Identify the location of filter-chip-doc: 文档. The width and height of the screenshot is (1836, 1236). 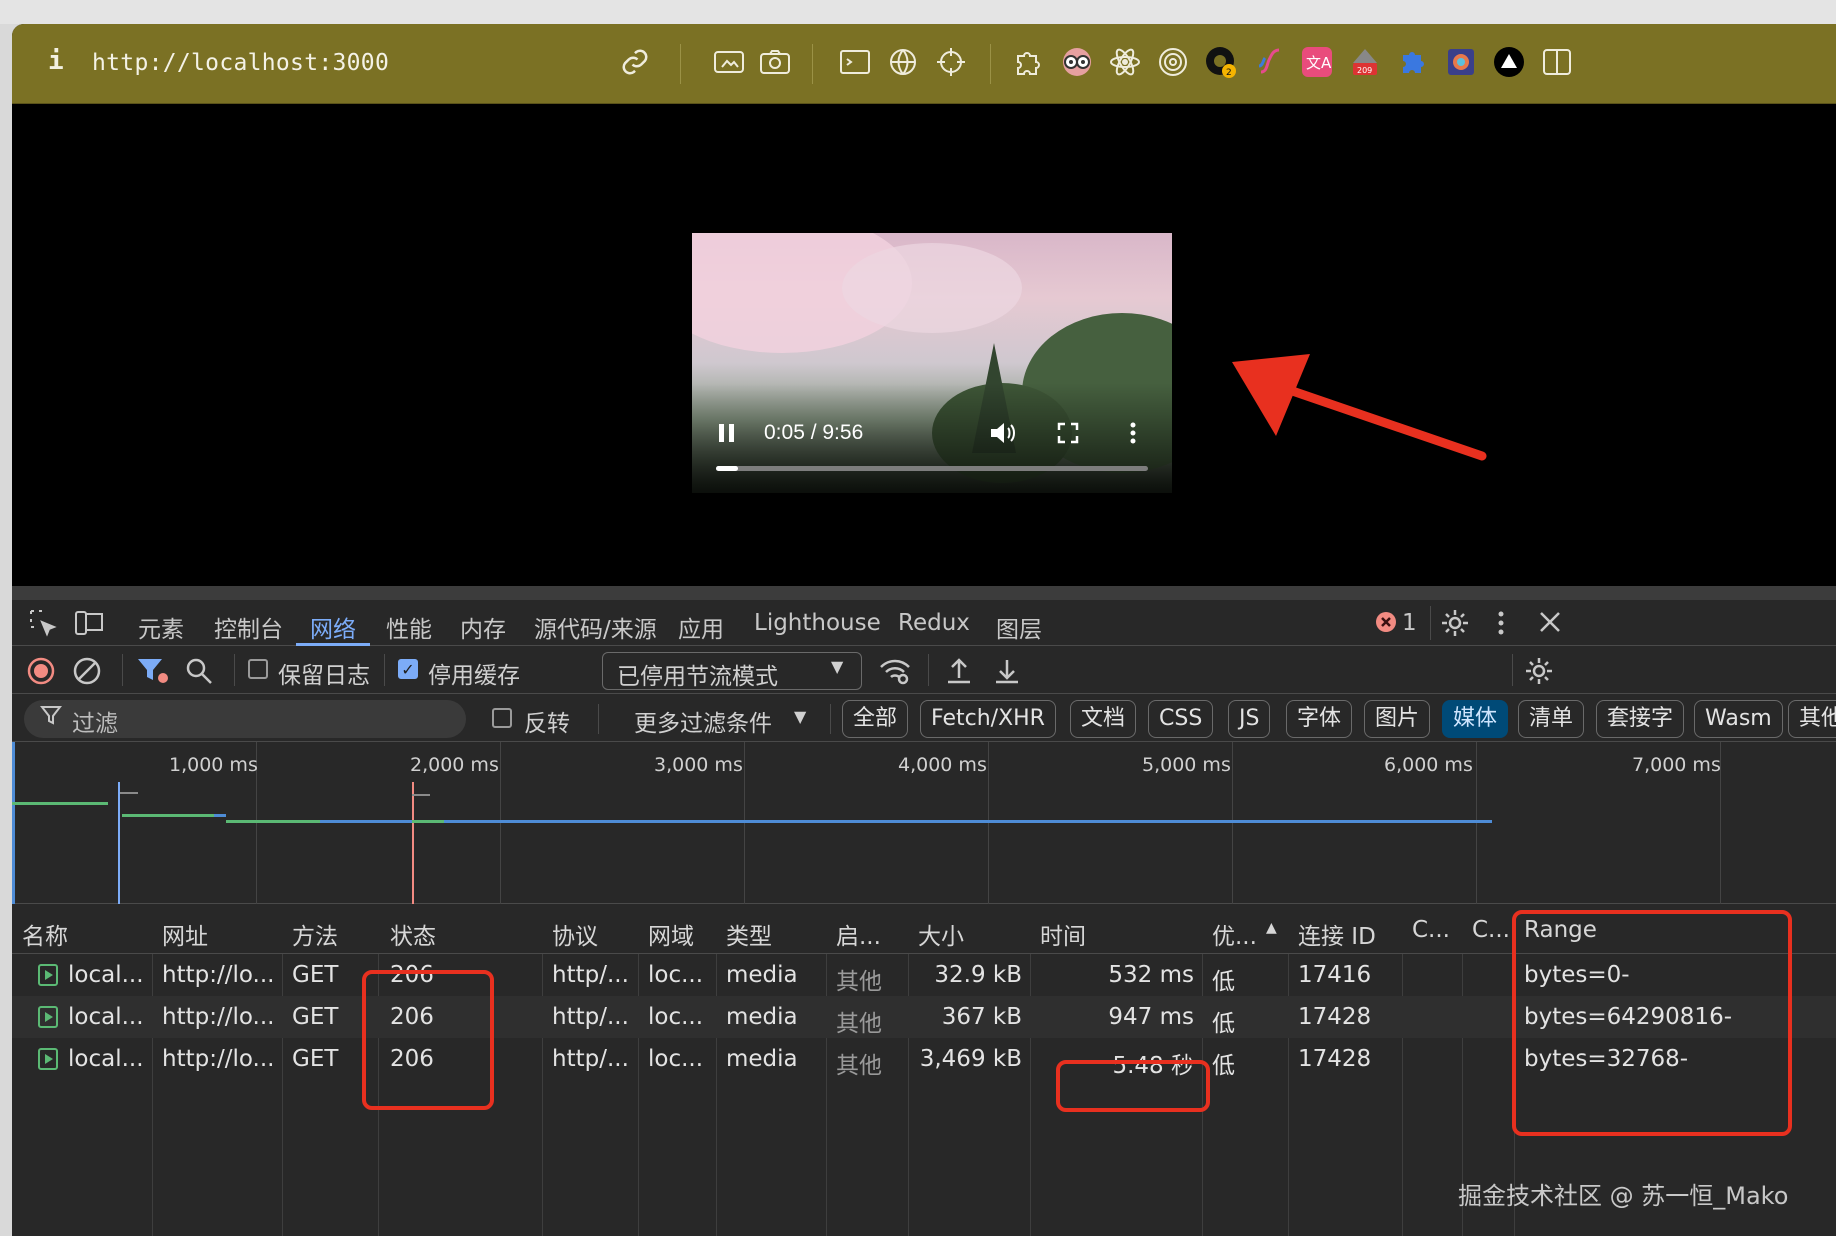
(1103, 719).